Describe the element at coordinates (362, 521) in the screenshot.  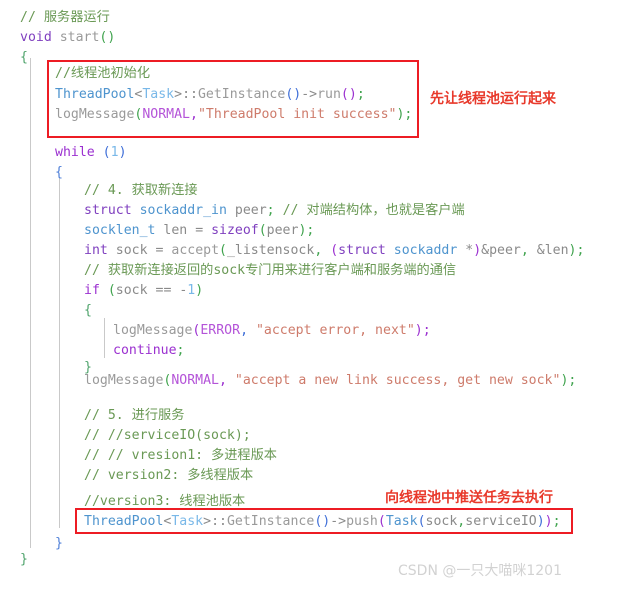
I see `call-push: push` at that location.